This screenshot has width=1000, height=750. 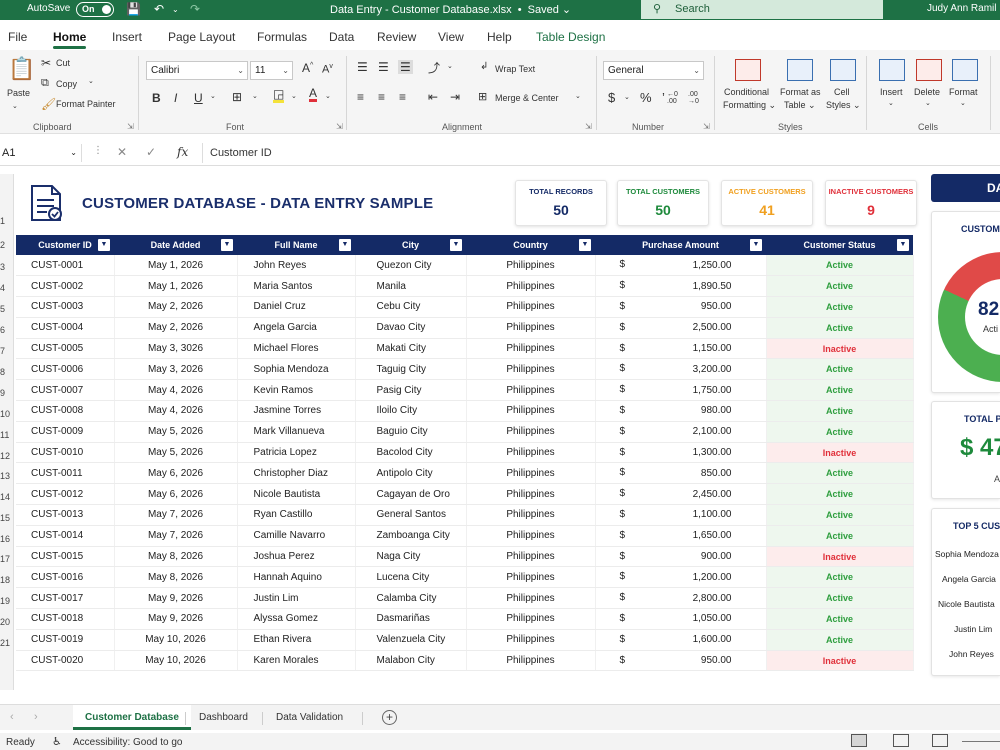 I want to click on row-number: 4, so click(x=6, y=288).